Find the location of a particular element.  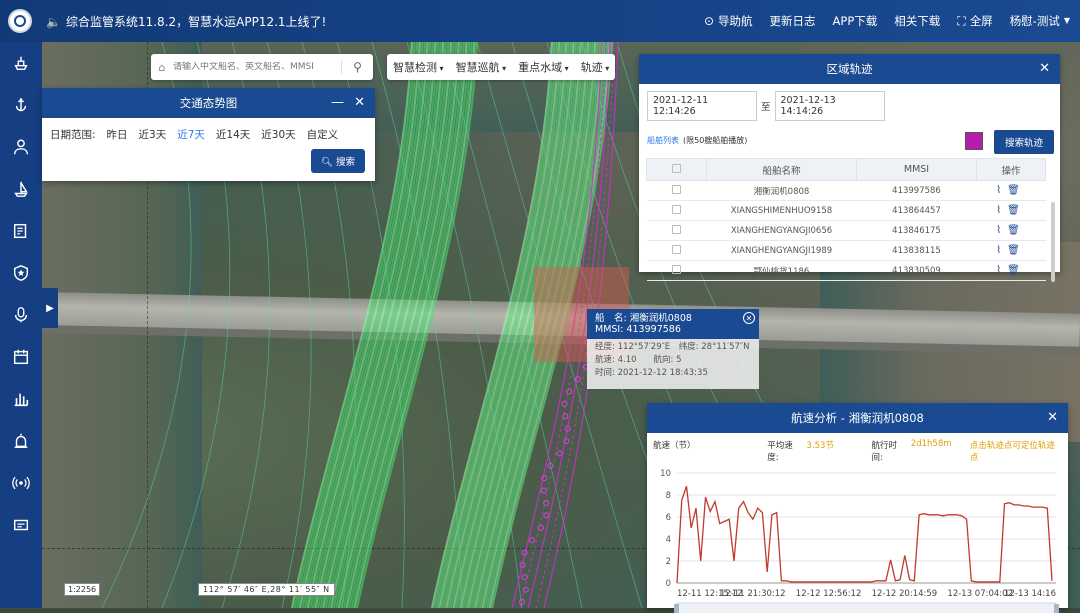

ship-name-cell: XIANGHENGYANGJI0656 is located at coordinates (781, 230).